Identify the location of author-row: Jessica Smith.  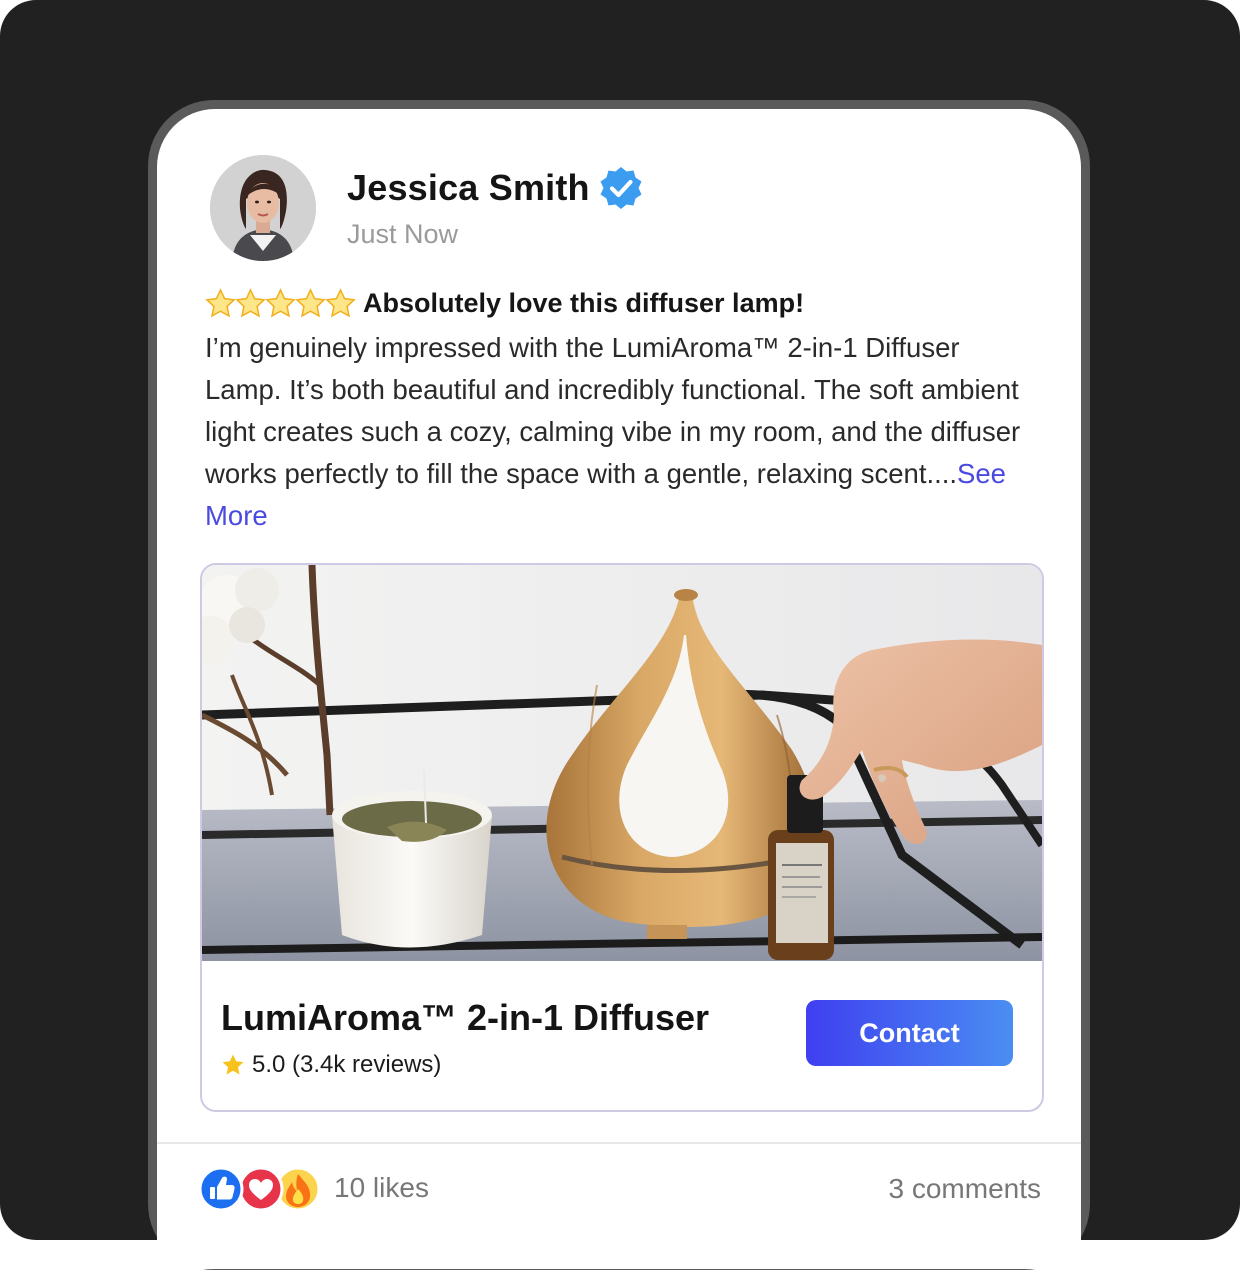
(495, 188).